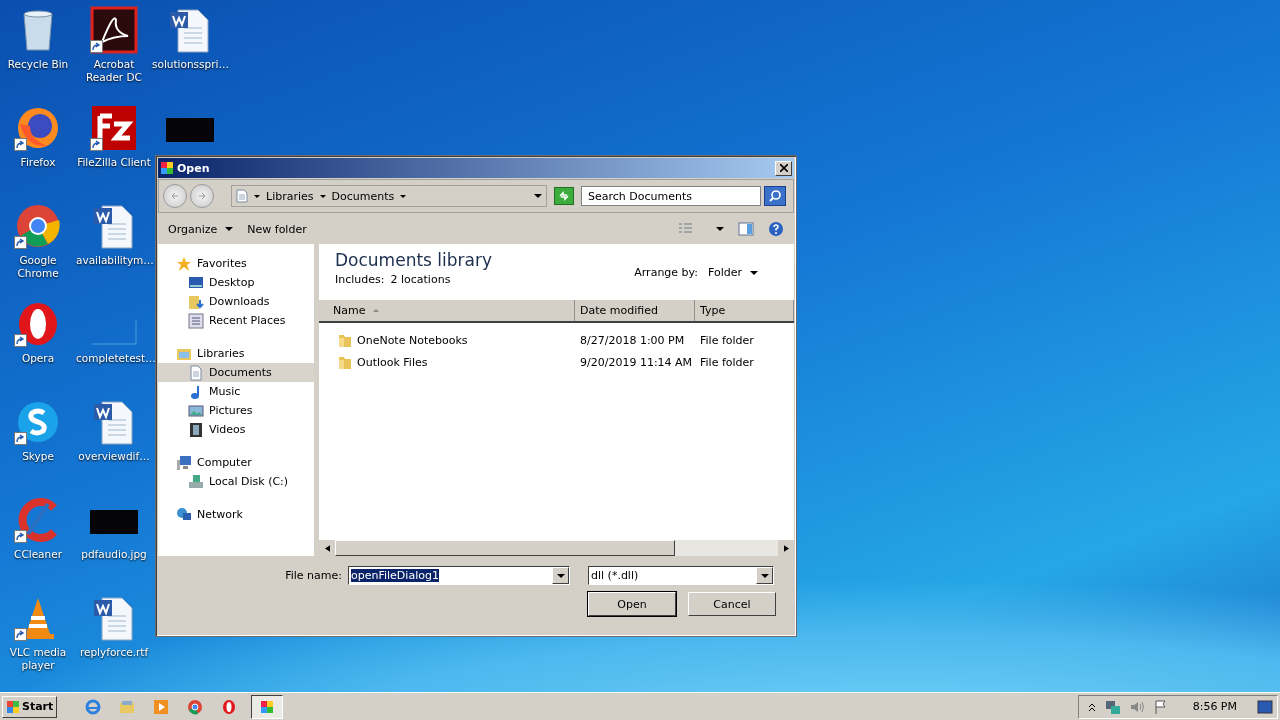 This screenshot has width=1280, height=720. What do you see at coordinates (196, 410) in the screenshot?
I see `pictures-icon` at bounding box center [196, 410].